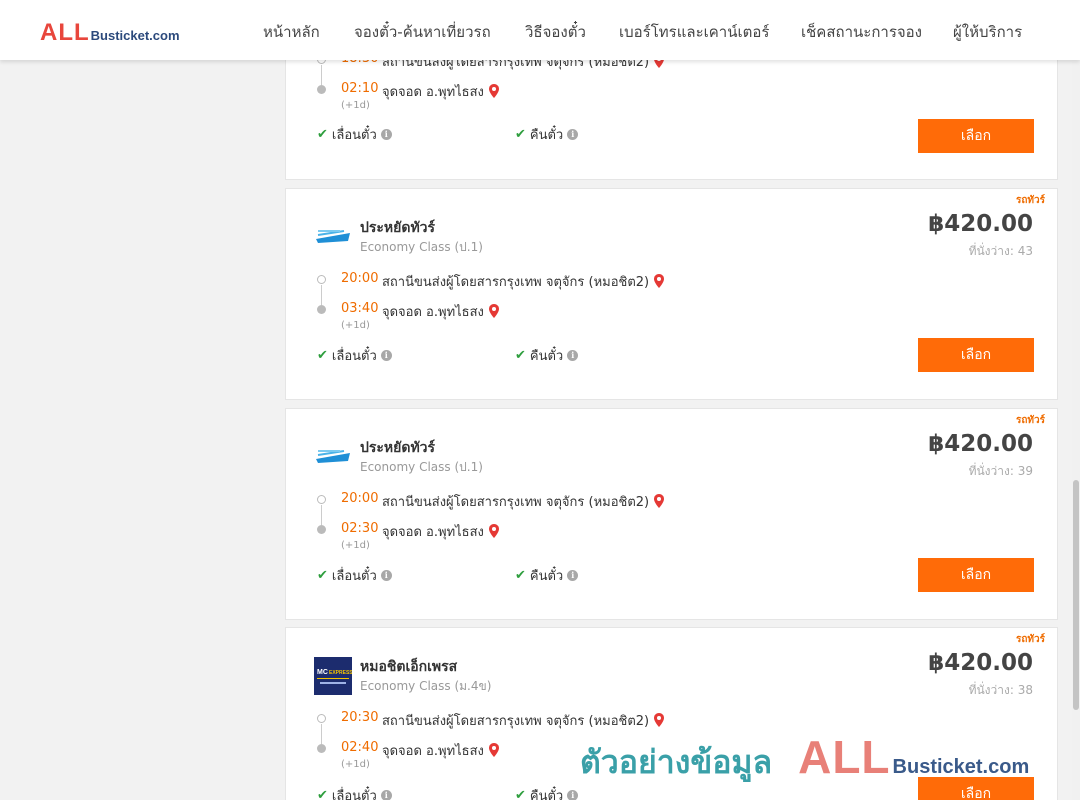  What do you see at coordinates (1000, 471) in the screenshot?
I see `seats-available: ที่นั่งว่าง: 39` at bounding box center [1000, 471].